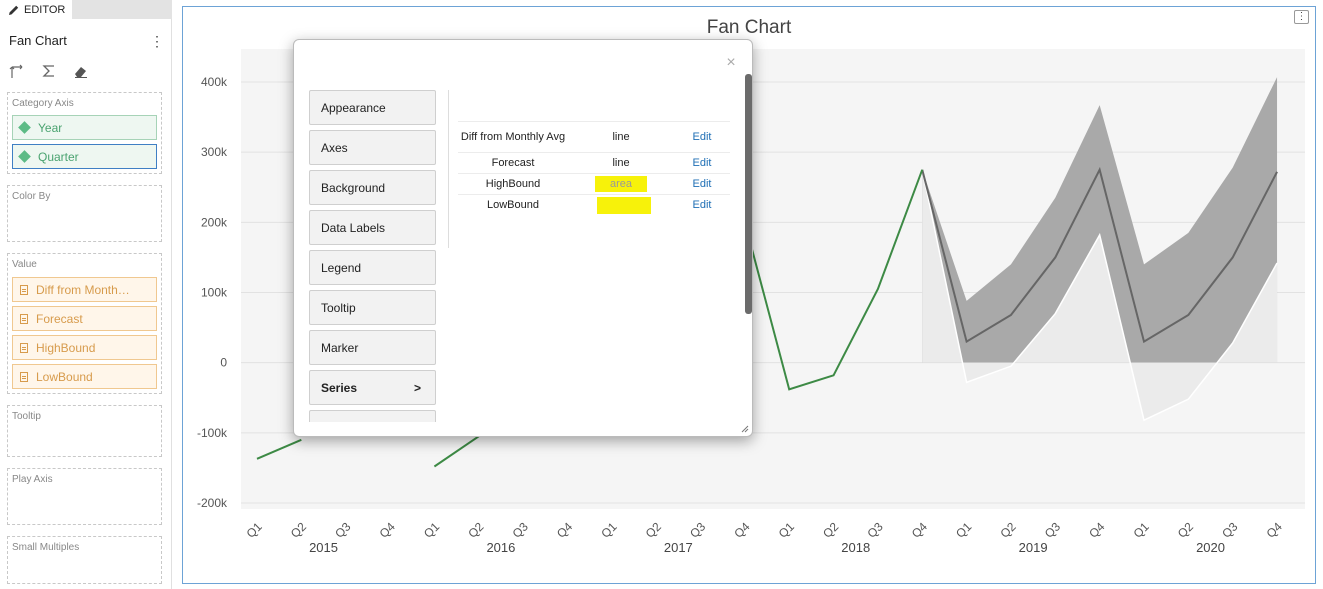  I want to click on close-icon: ×, so click(731, 63).